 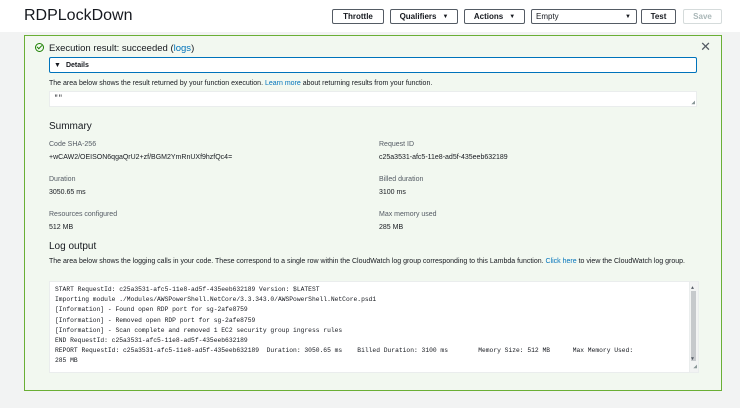 I want to click on billed-duration-value: 3100 ms, so click(x=392, y=192).